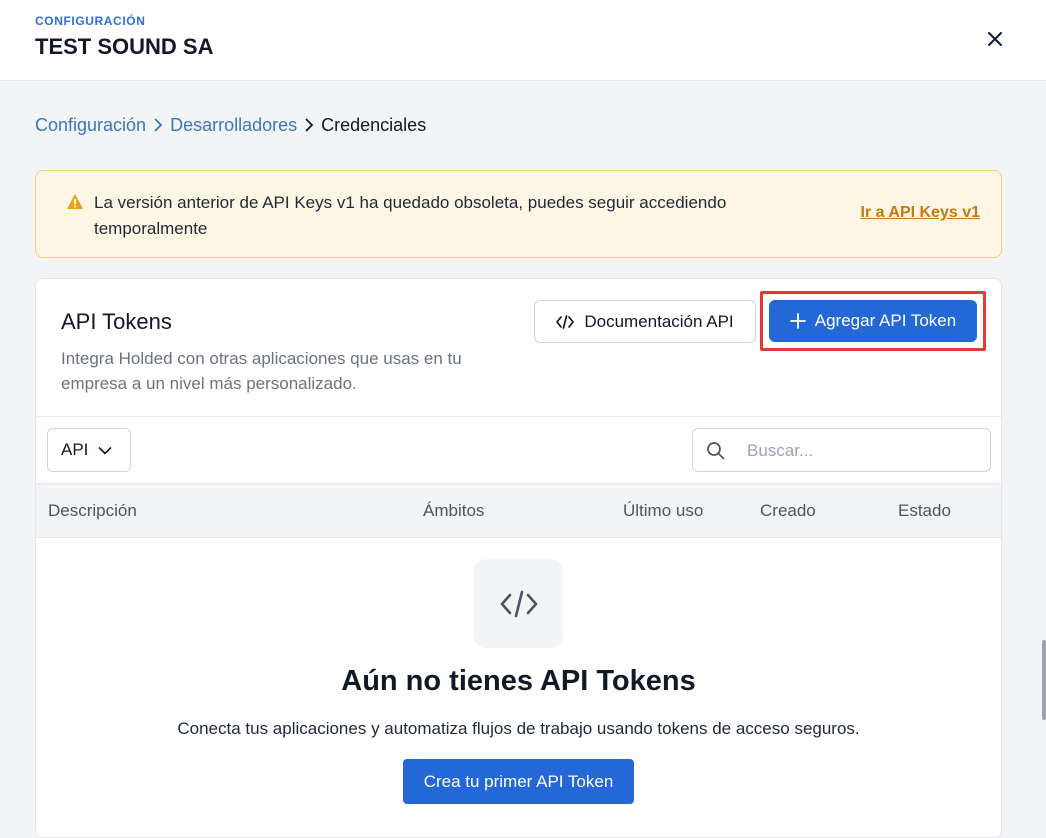 The width and height of the screenshot is (1046, 838). What do you see at coordinates (924, 511) in the screenshot?
I see `column-header-estado: Estado` at bounding box center [924, 511].